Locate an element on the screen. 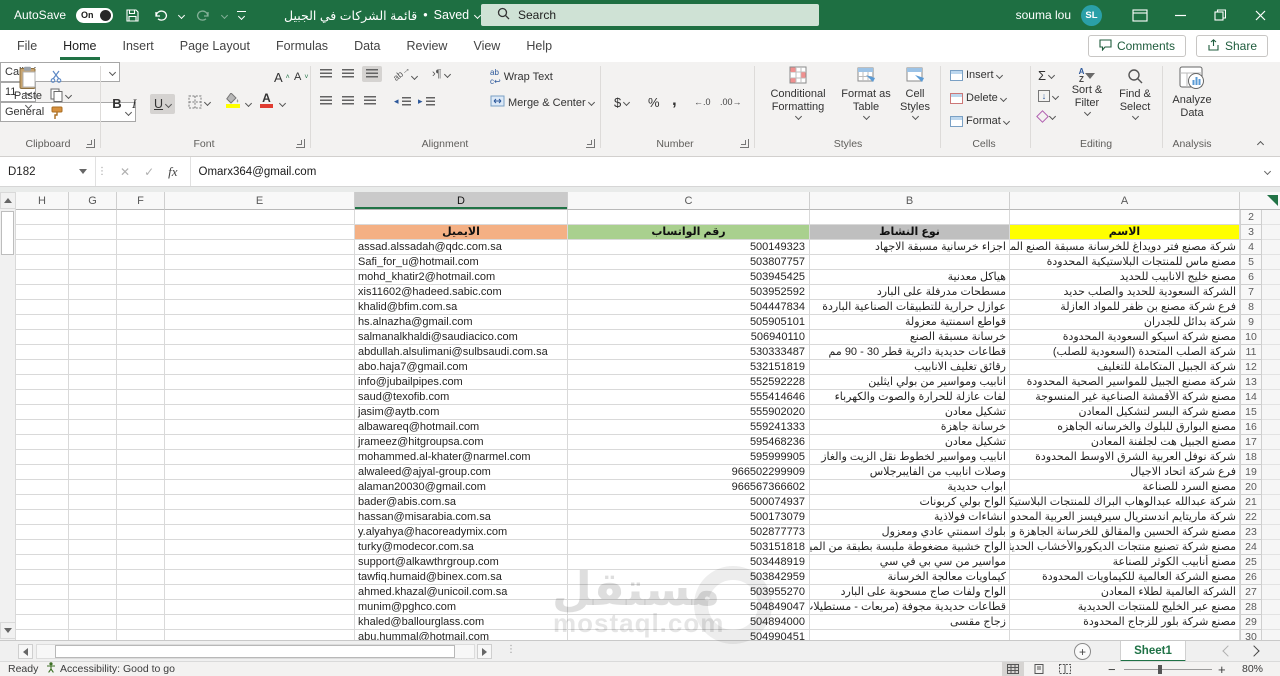 This screenshot has height=676, width=1280. row-header-4: 4 is located at coordinates (1251, 247).